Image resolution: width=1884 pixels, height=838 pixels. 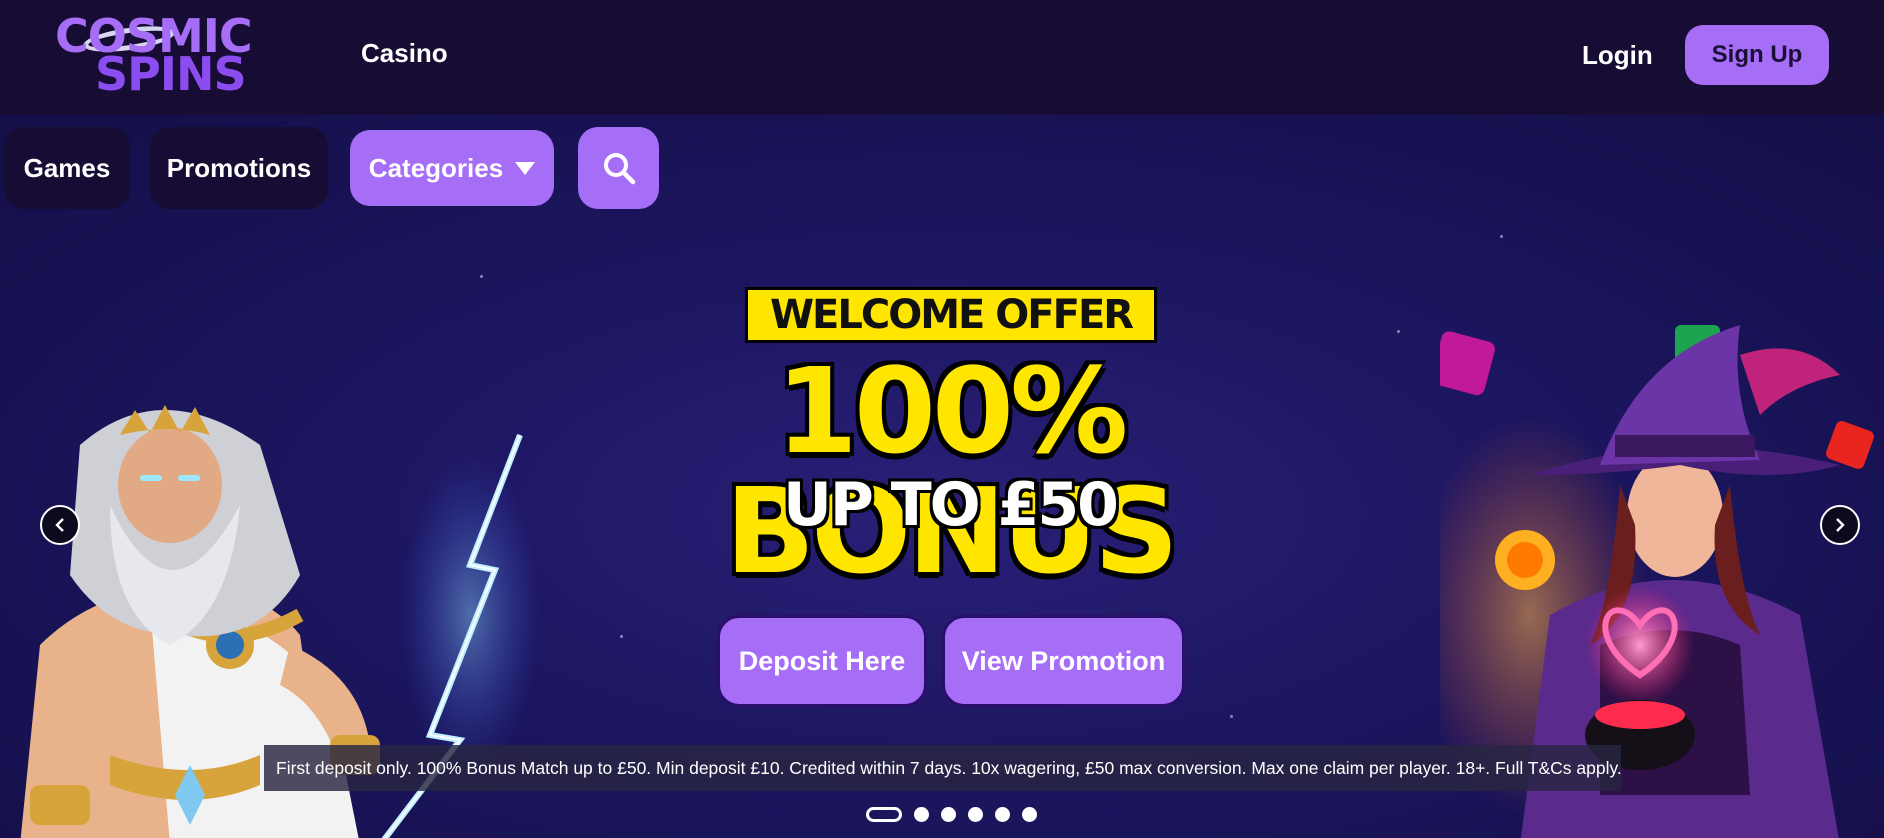 What do you see at coordinates (171, 74) in the screenshot?
I see `logo-text-spins: SPINS` at bounding box center [171, 74].